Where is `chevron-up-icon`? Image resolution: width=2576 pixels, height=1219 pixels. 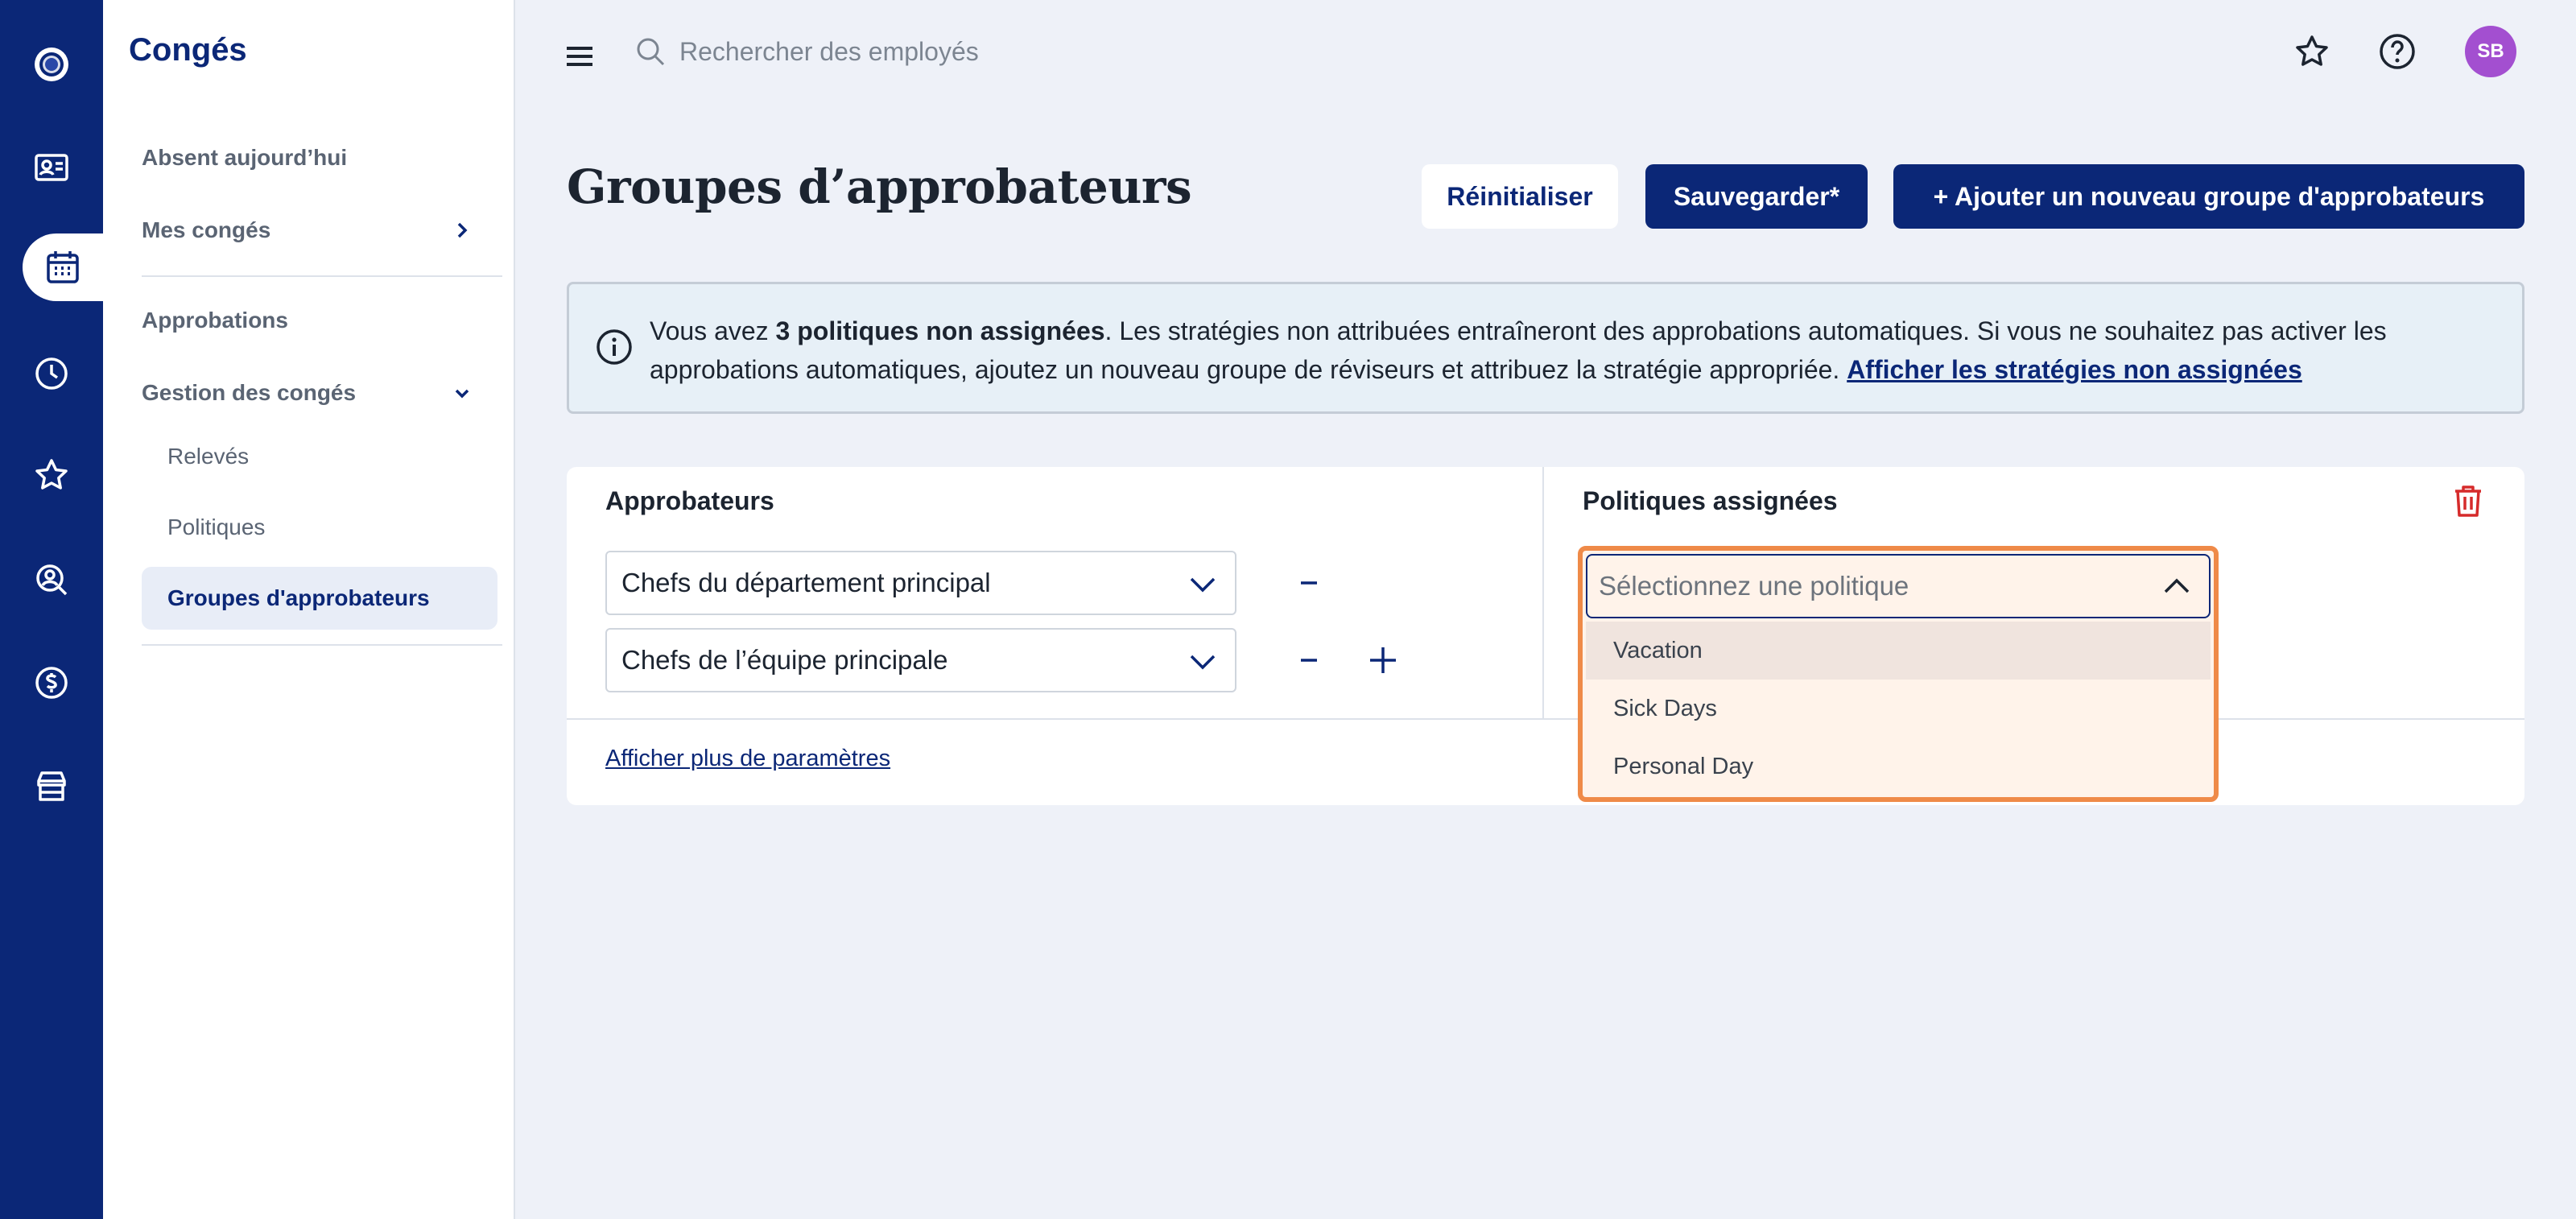
chevron-up-icon is located at coordinates (2177, 585).